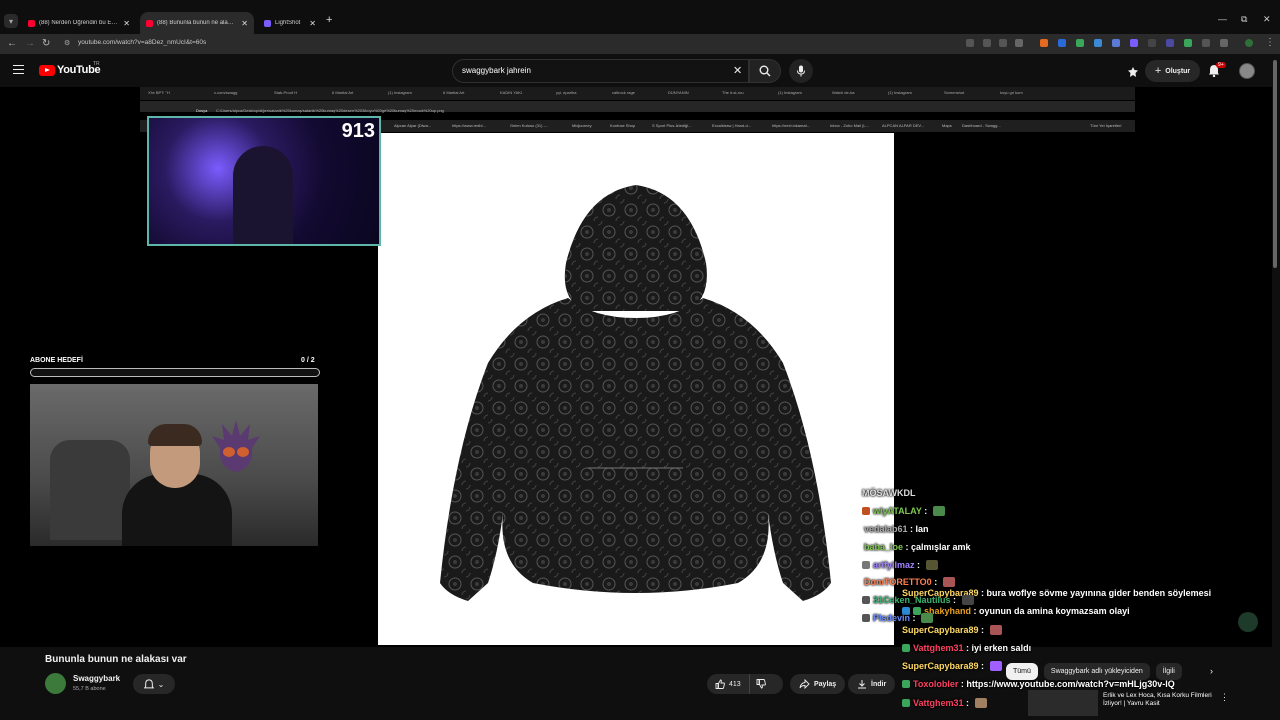 Image resolution: width=1280 pixels, height=720 pixels. What do you see at coordinates (55, 683) in the screenshot?
I see `channel-avatar` at bounding box center [55, 683].